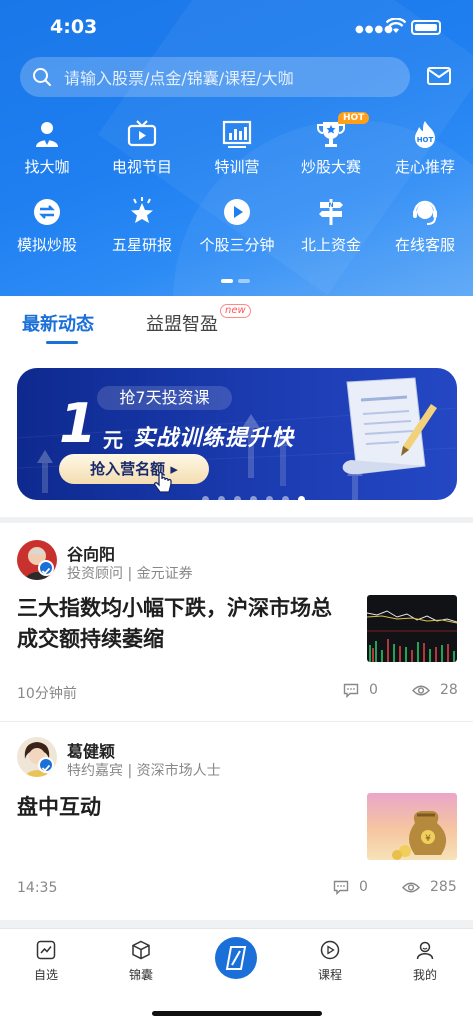  What do you see at coordinates (236, 28) in the screenshot?
I see `status-bar: 4:03 ●●●●` at bounding box center [236, 28].